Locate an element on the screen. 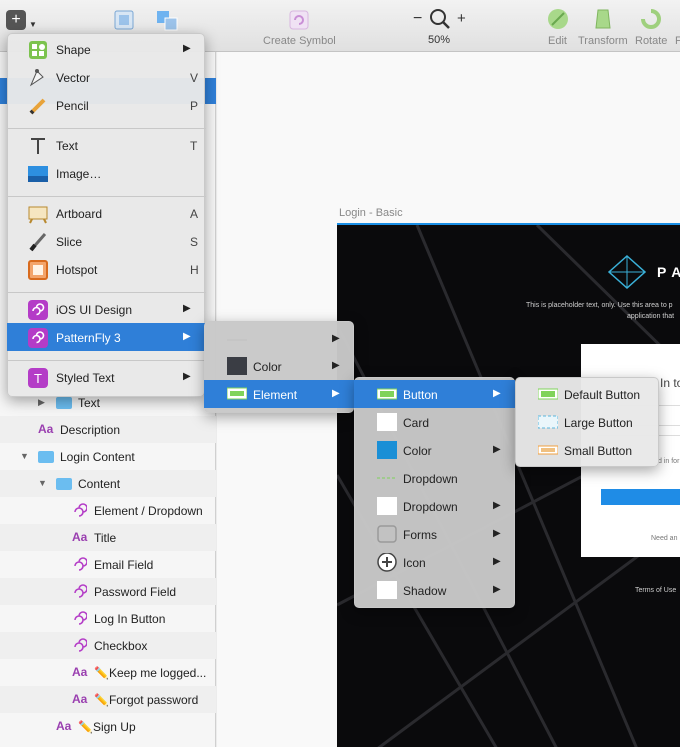  ungroup-icon is located at coordinates (168, 21).